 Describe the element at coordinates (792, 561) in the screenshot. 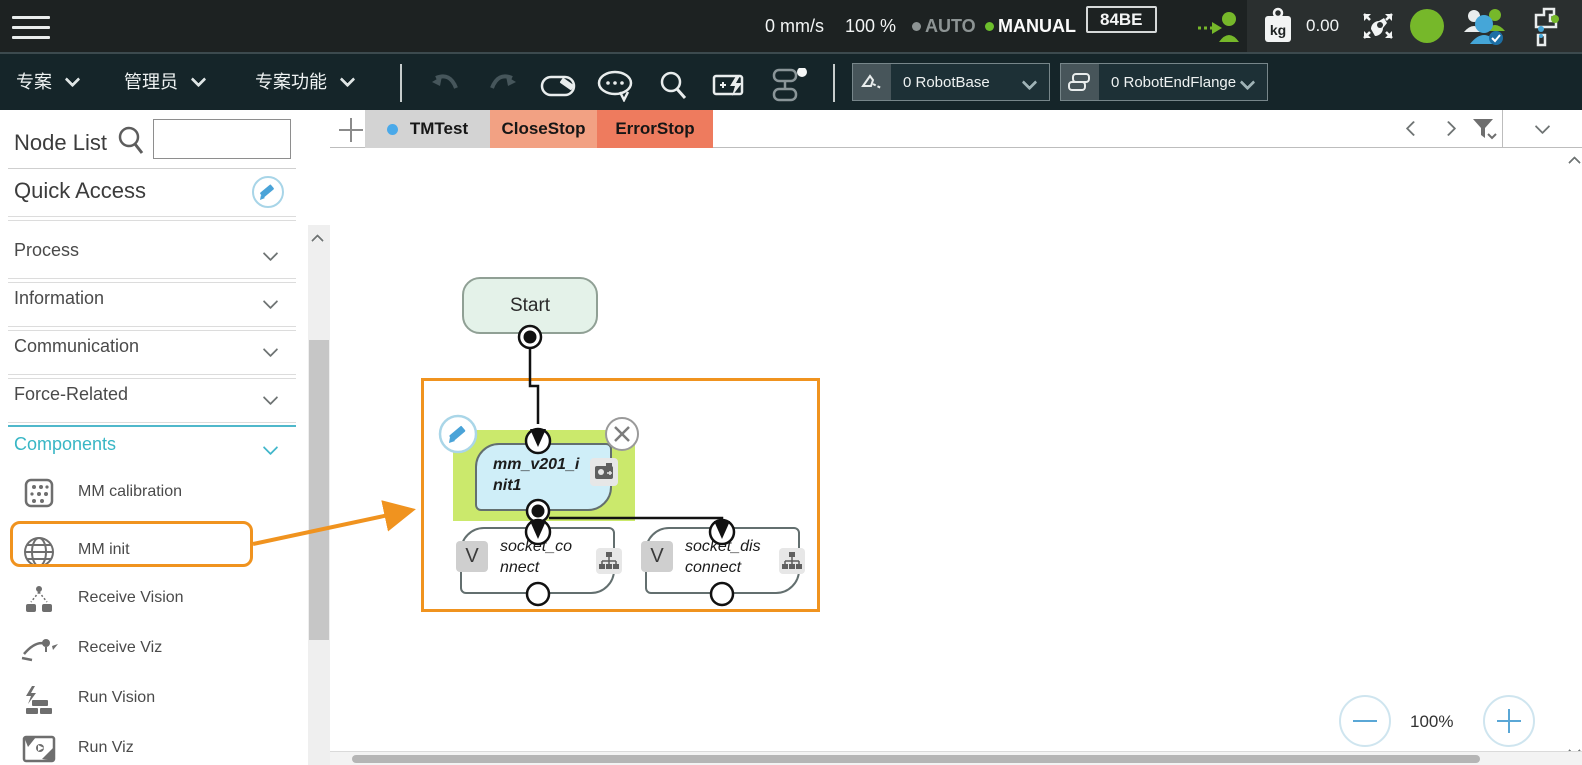

I see `socket-disconnect-subflow-icon` at that location.